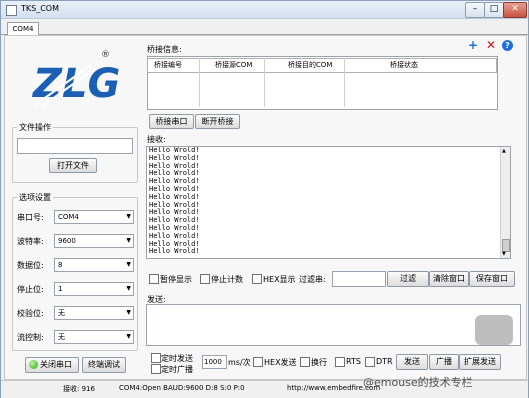 Image resolution: width=529 pixels, height=398 pixels. What do you see at coordinates (177, 358) in the screenshot?
I see `timed-send-label: 定时发送` at bounding box center [177, 358].